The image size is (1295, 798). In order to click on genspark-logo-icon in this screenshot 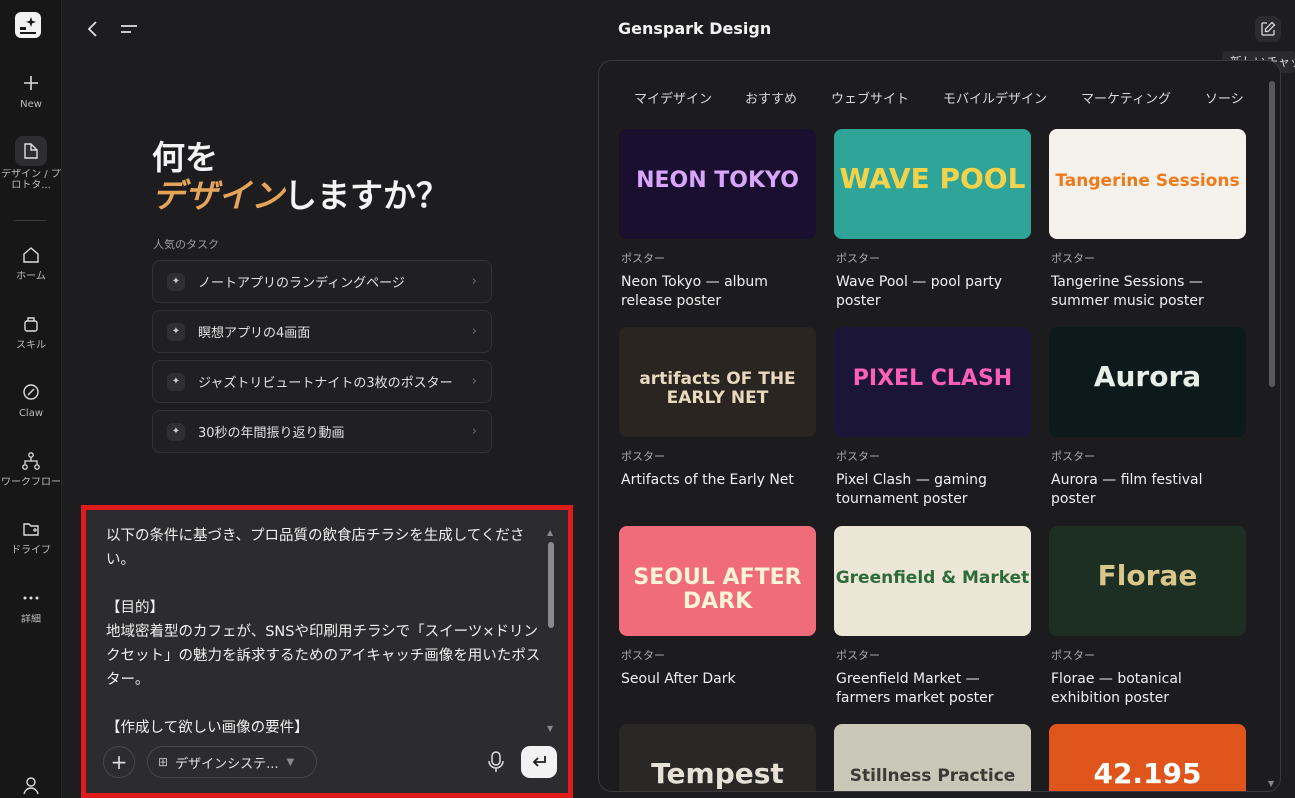, I will do `click(28, 25)`.